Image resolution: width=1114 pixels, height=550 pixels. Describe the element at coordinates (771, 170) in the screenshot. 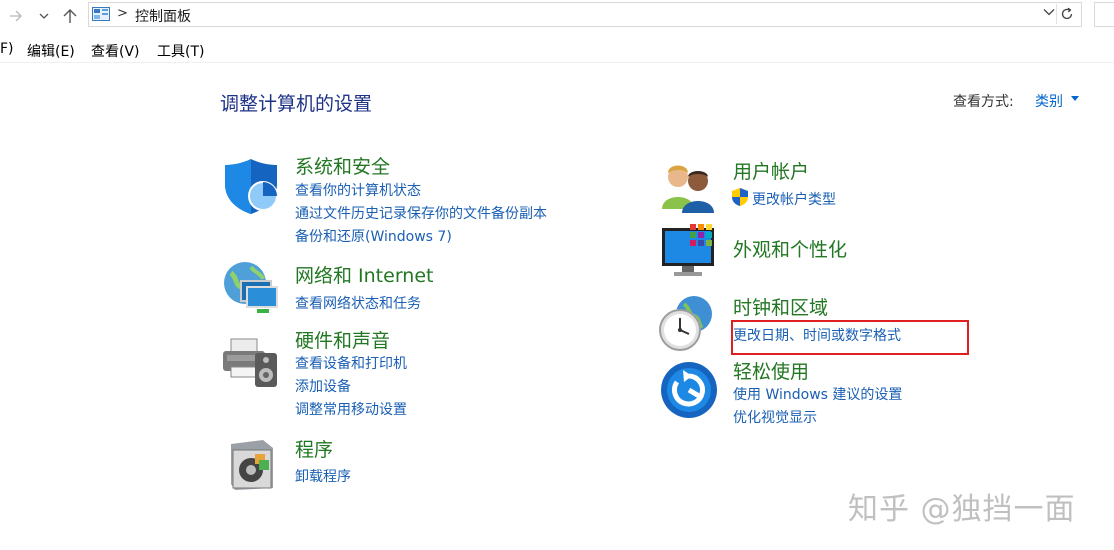

I see `category-title-user-accounts: 用户帐户` at that location.